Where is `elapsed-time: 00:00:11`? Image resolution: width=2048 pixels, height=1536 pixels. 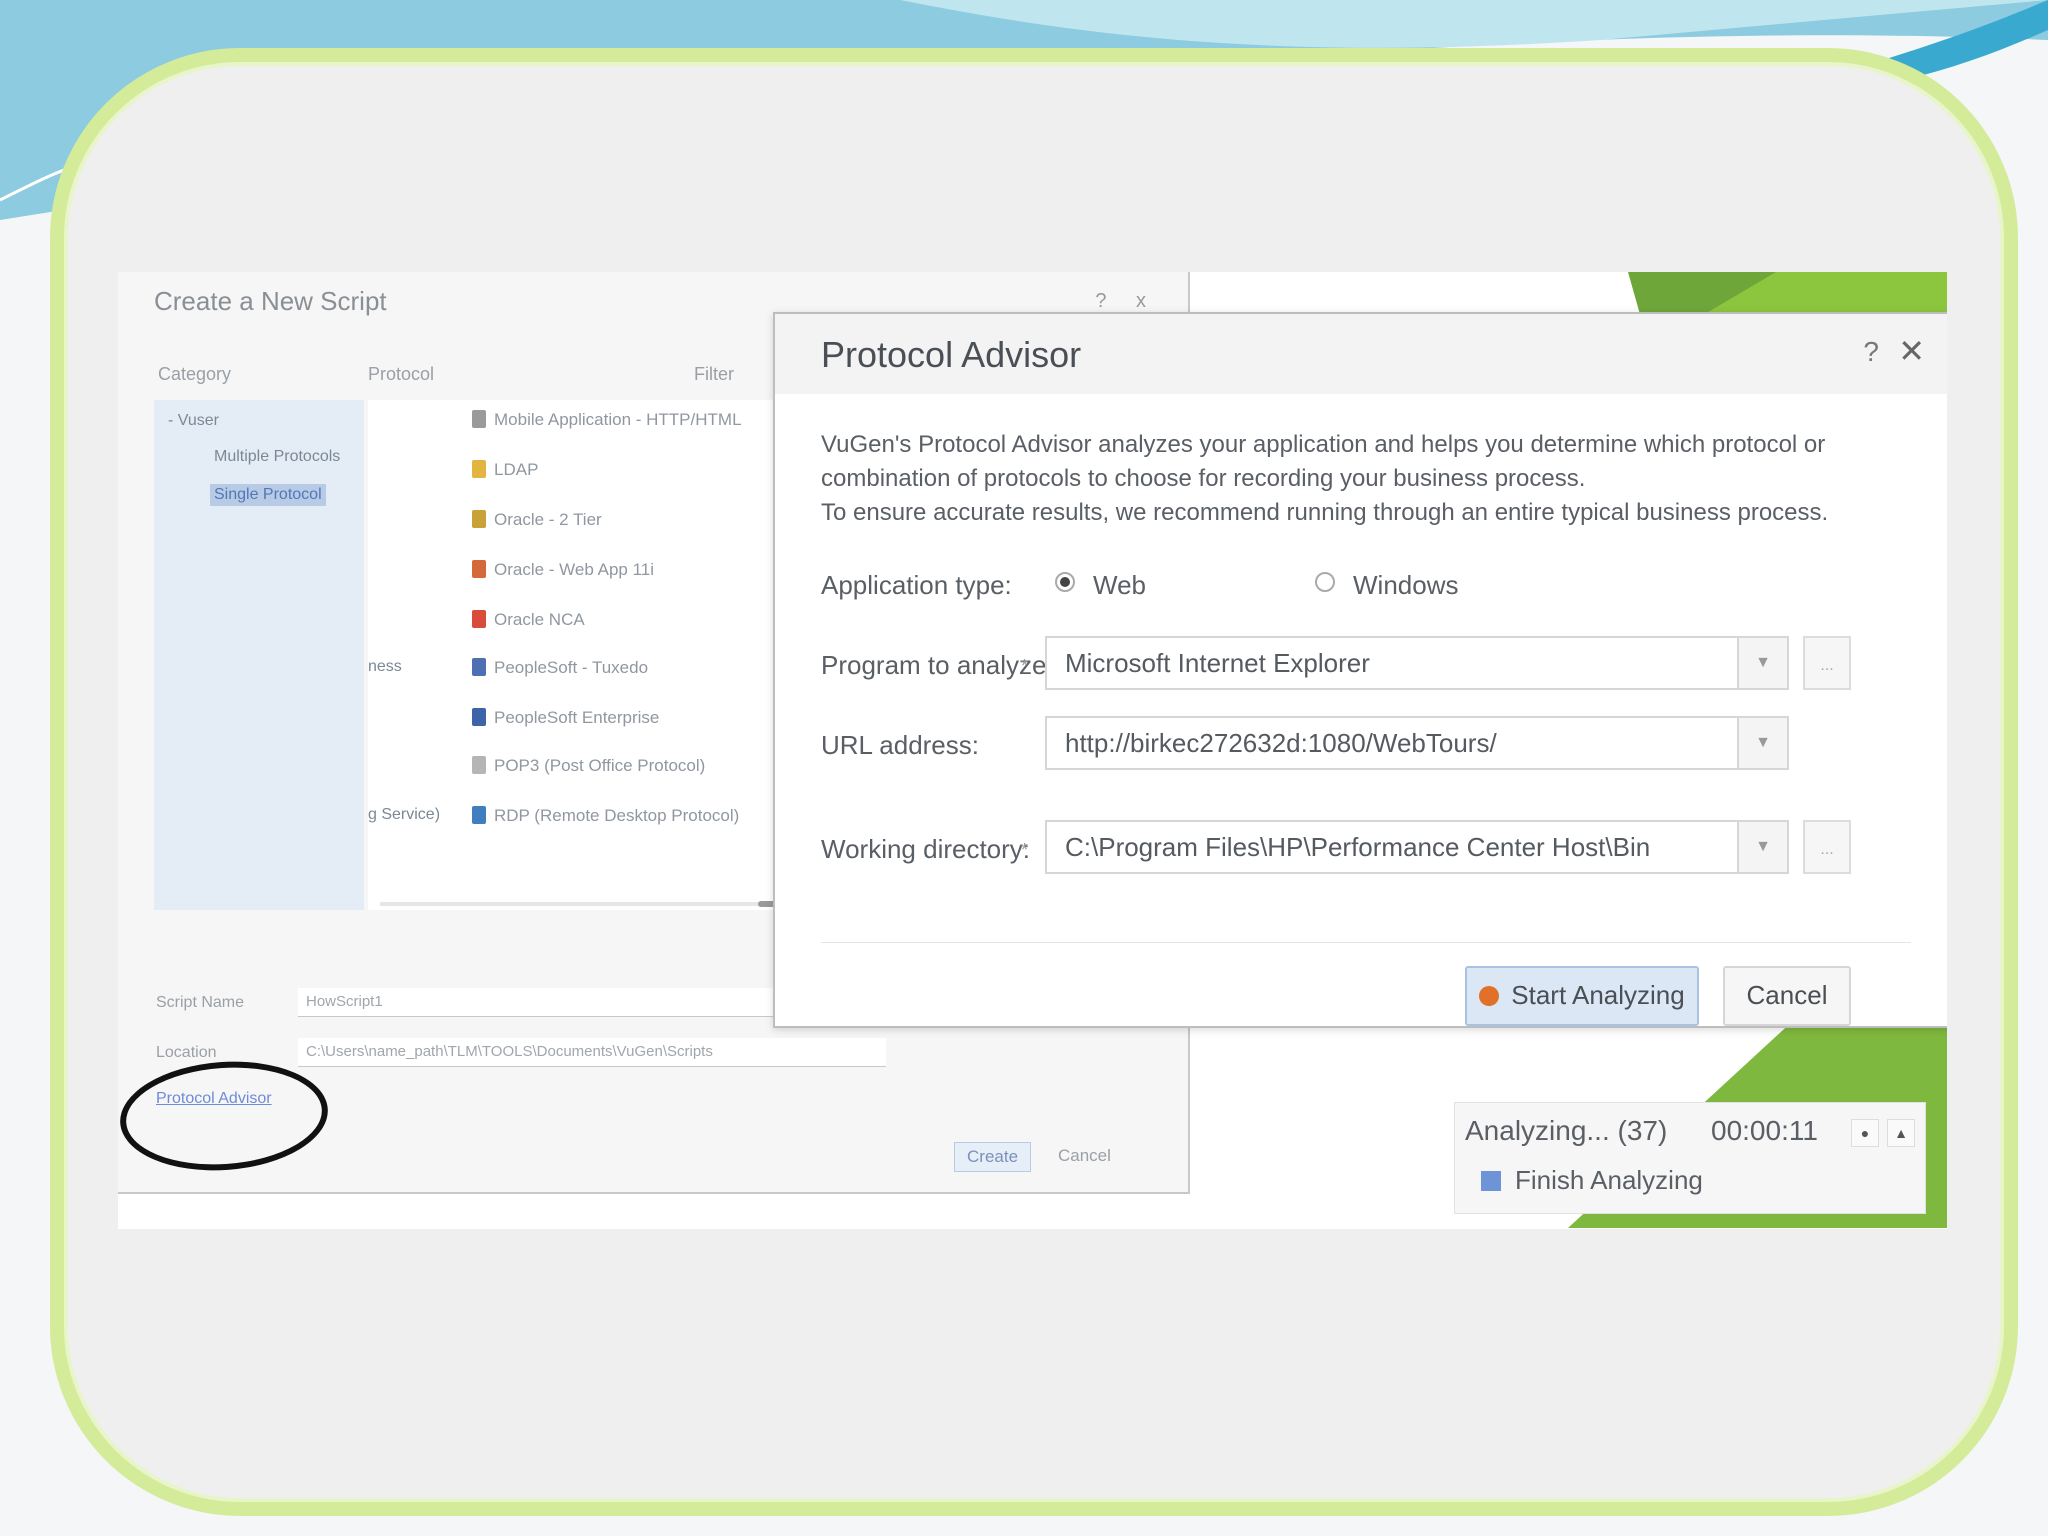
elapsed-time: 00:00:11 is located at coordinates (1764, 1130).